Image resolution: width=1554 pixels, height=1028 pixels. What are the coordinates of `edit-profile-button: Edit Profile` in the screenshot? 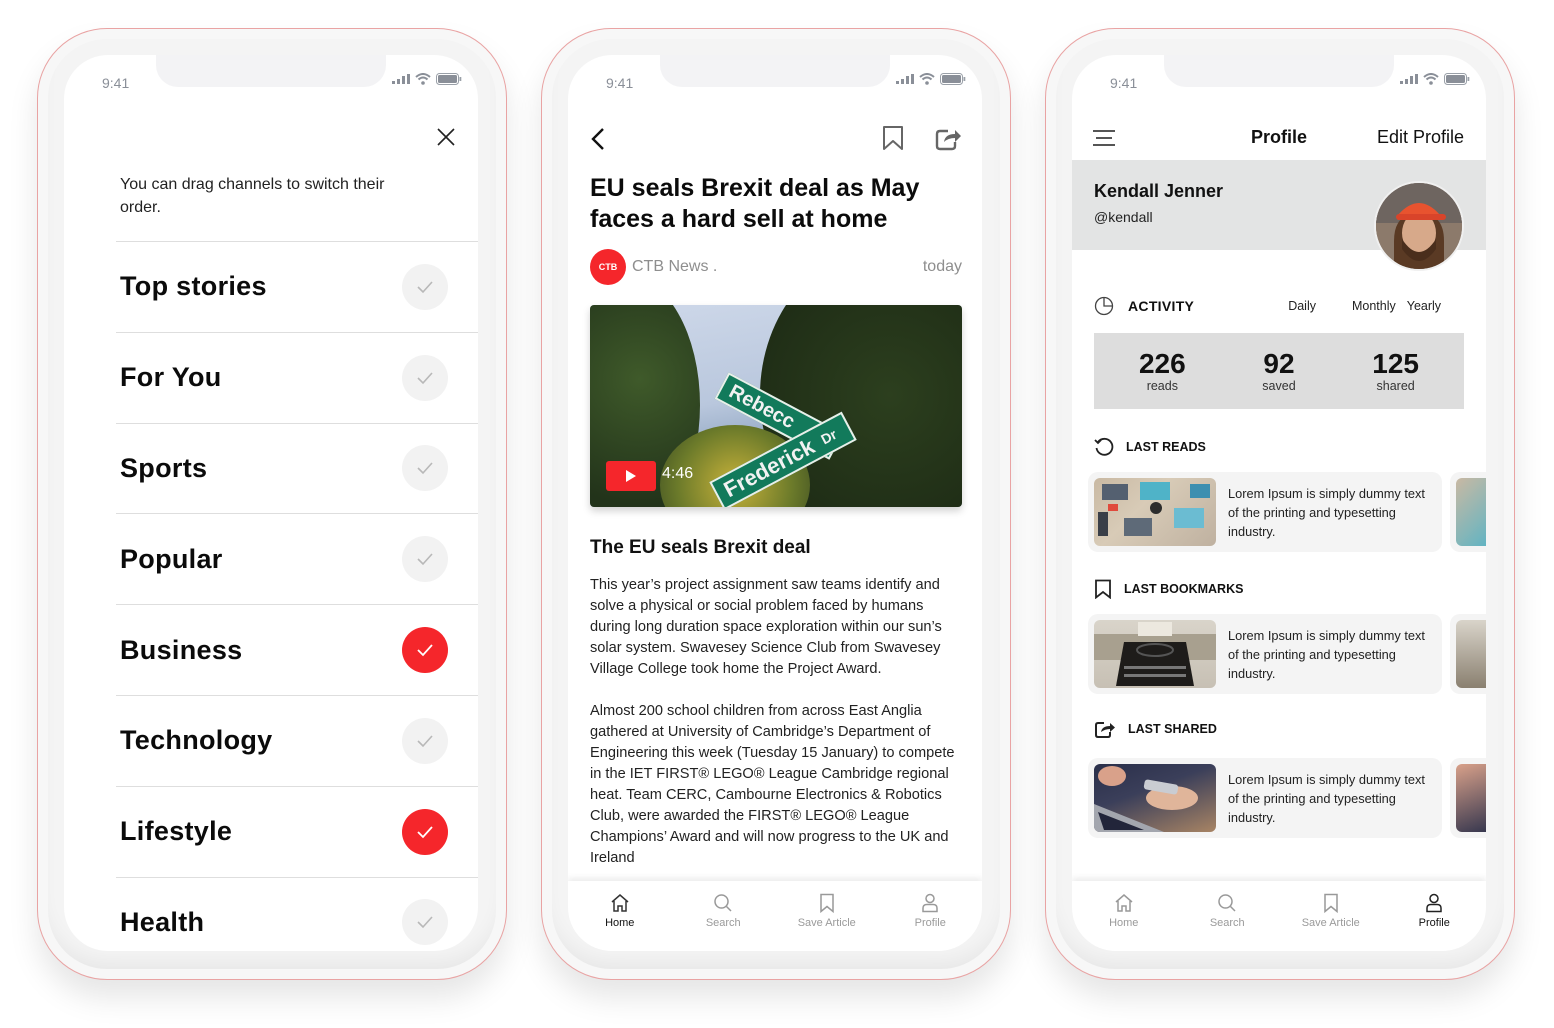 It's located at (1420, 137).